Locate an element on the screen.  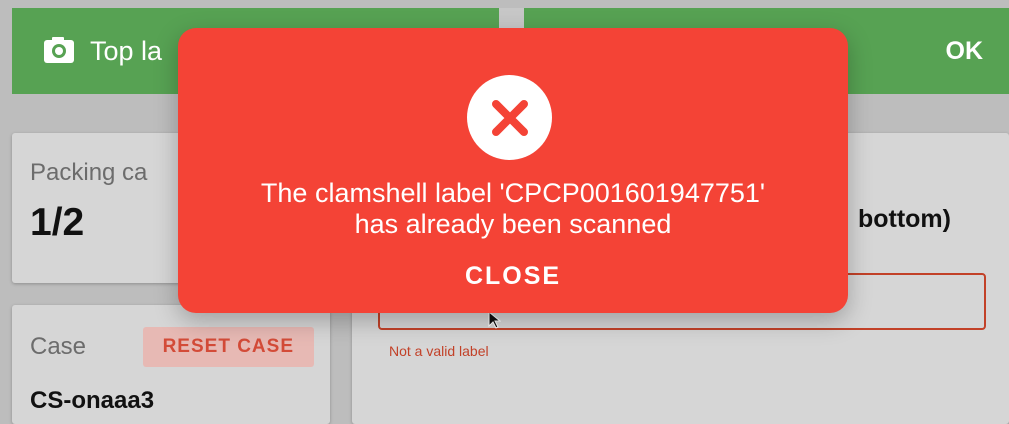
label-error-message: Not a valid label is located at coordinates (439, 351).